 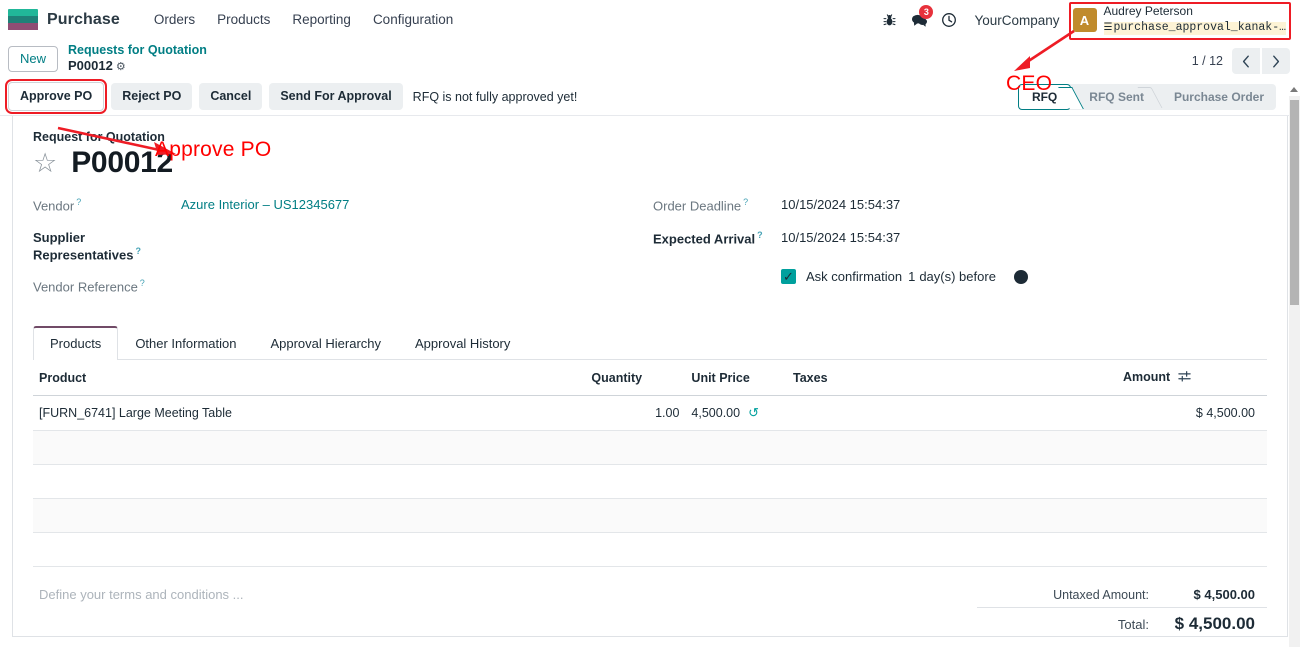 What do you see at coordinates (1214, 623) in the screenshot?
I see `total-value: $ 4,500.00` at bounding box center [1214, 623].